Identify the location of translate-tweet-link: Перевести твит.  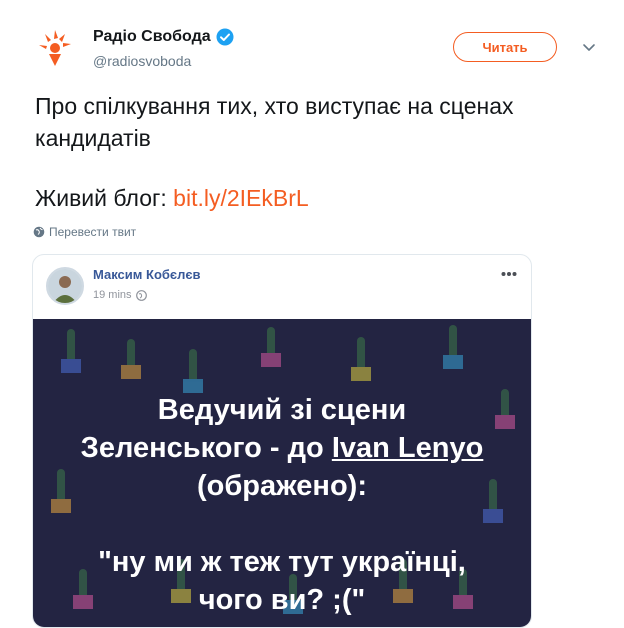
(84, 232).